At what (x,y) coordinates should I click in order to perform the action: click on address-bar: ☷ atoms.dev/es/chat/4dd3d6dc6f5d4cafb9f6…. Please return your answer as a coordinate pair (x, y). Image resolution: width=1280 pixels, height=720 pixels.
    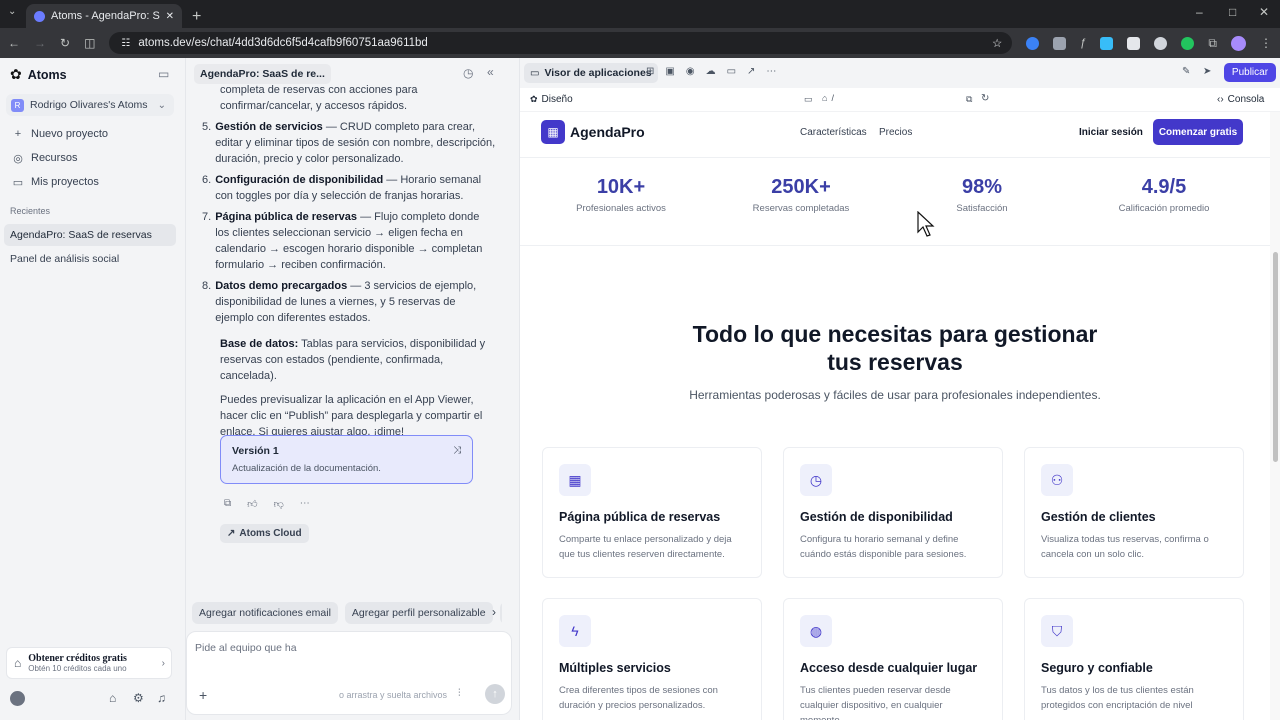
    Looking at the image, I should click on (561, 43).